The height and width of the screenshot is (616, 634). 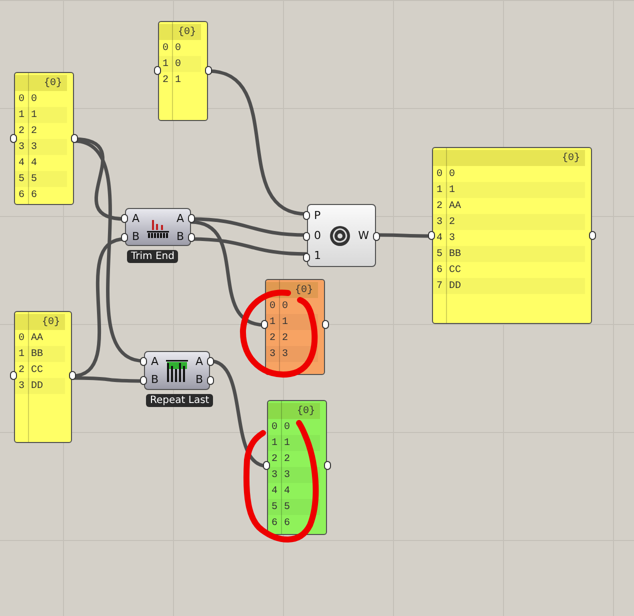 I want to click on row-value: DD, so click(x=37, y=386).